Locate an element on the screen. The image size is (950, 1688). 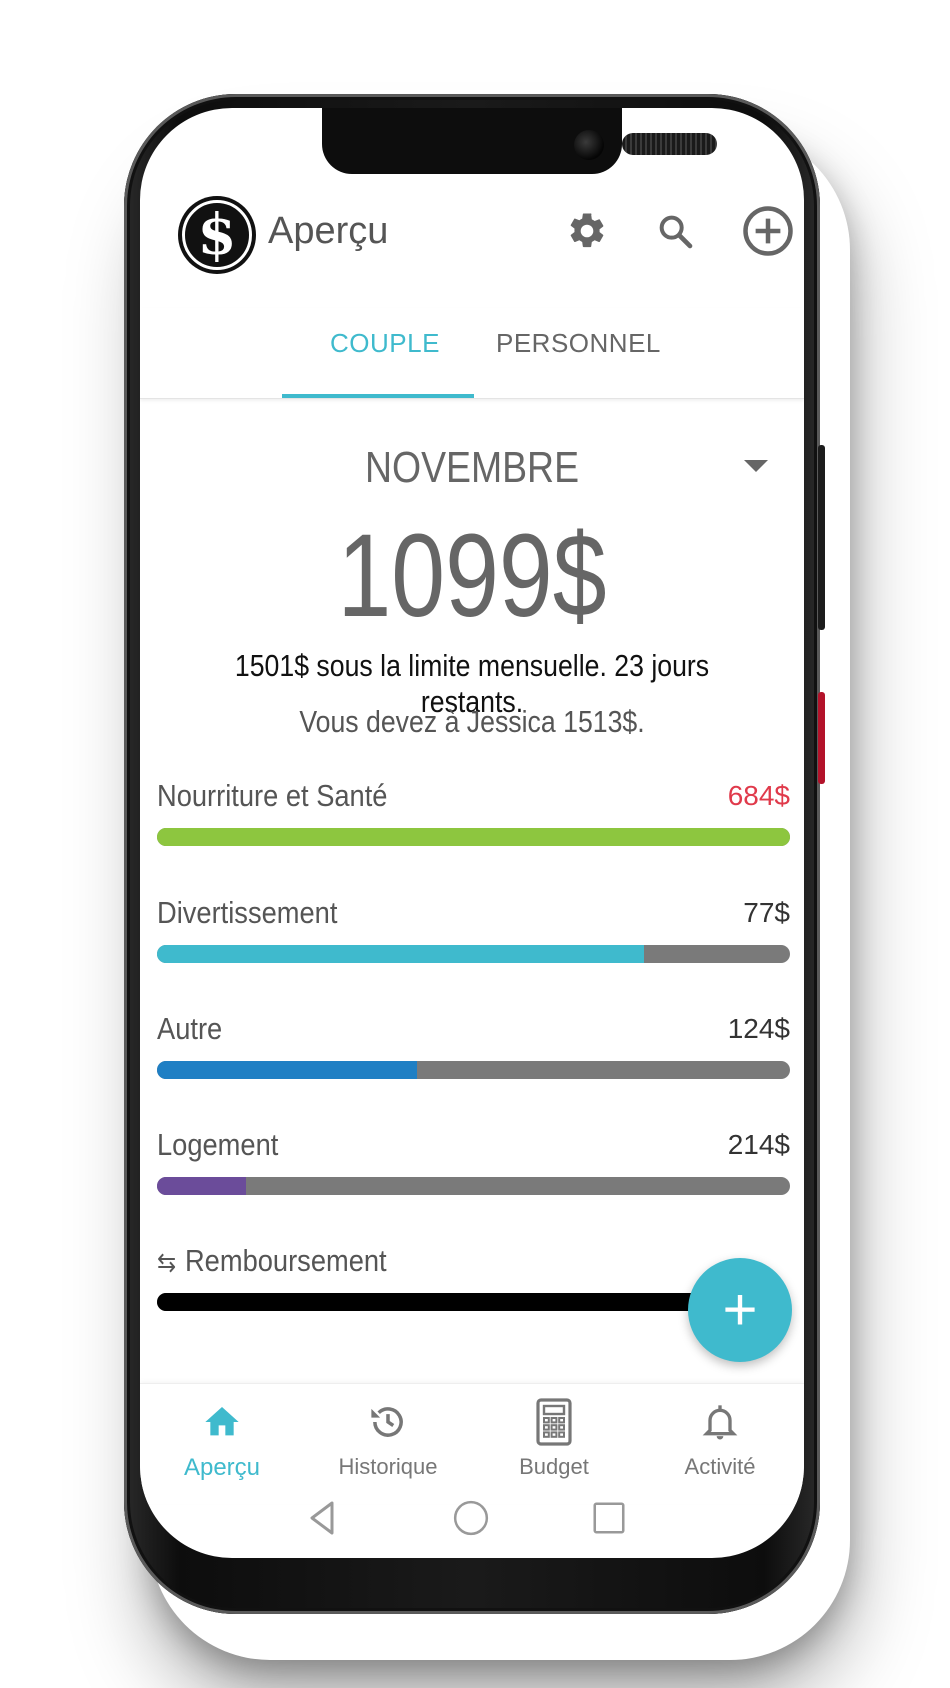
volume-button is located at coordinates (821, 537).